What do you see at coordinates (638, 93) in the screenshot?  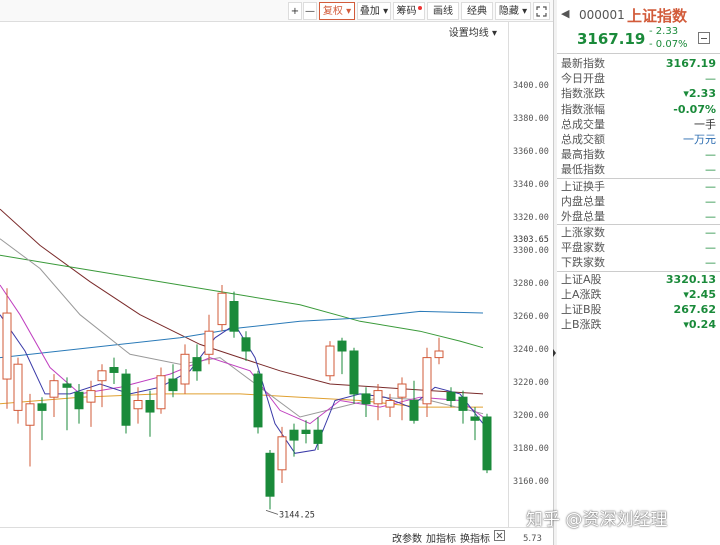 I see `quote-row: 指数涨跌 ▾2.33` at bounding box center [638, 93].